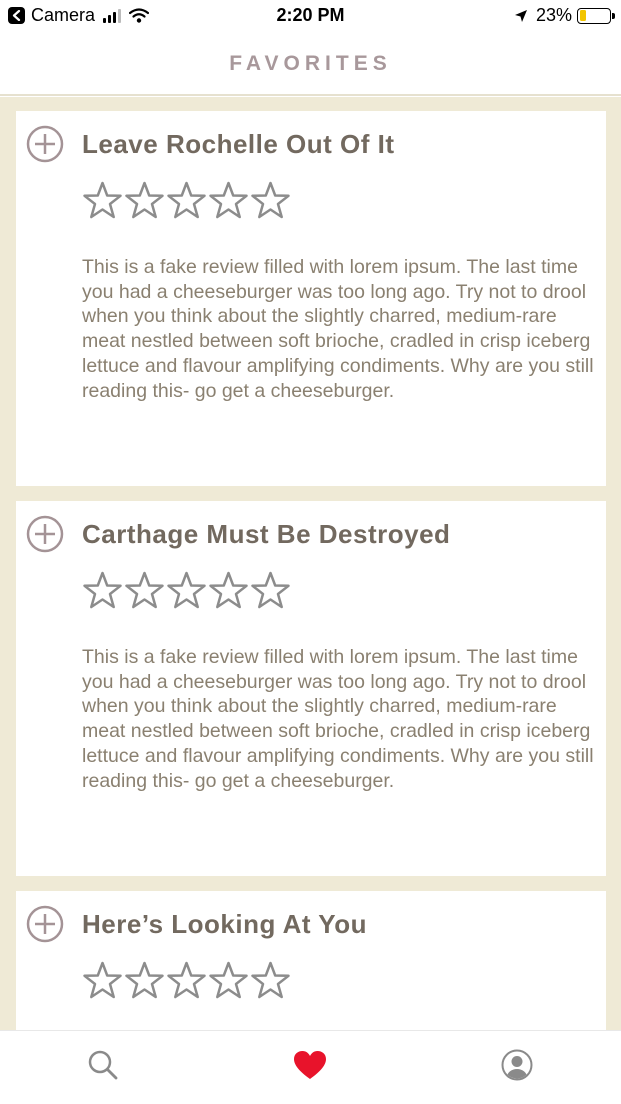  What do you see at coordinates (553, 15) in the screenshot?
I see `battery-percent: 23%` at bounding box center [553, 15].